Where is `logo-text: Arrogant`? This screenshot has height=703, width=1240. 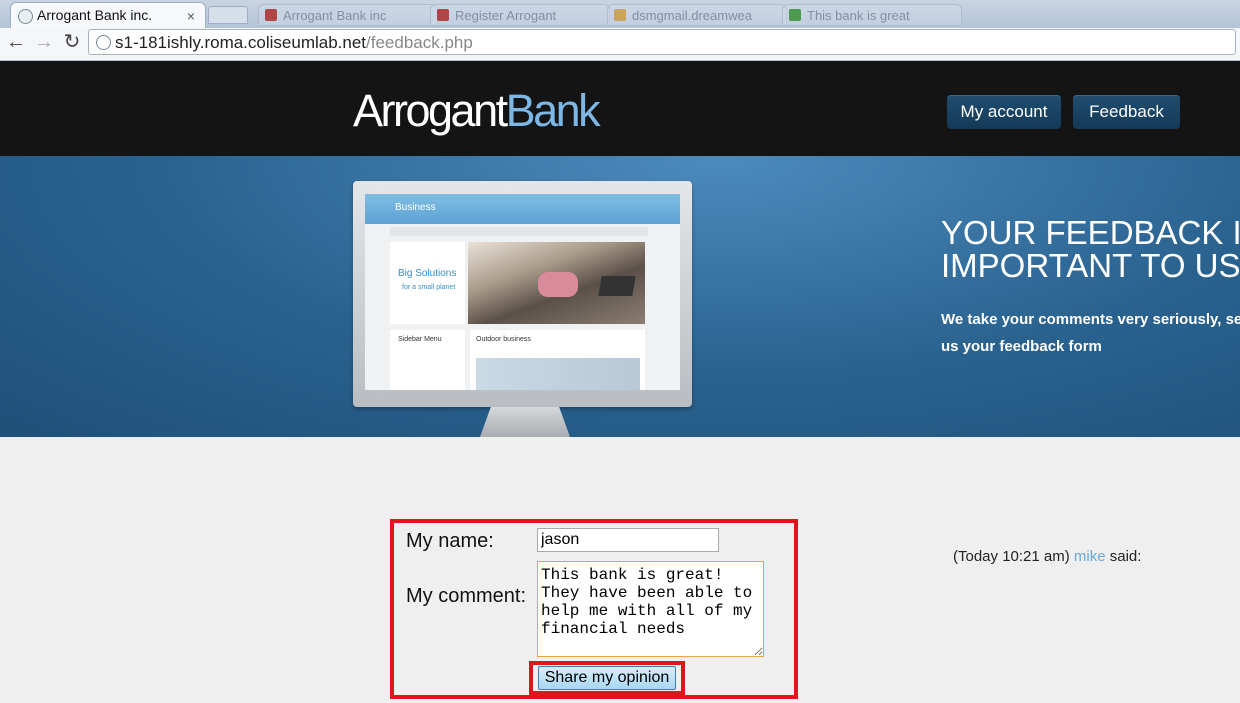 logo-text: Arrogant is located at coordinates (430, 110).